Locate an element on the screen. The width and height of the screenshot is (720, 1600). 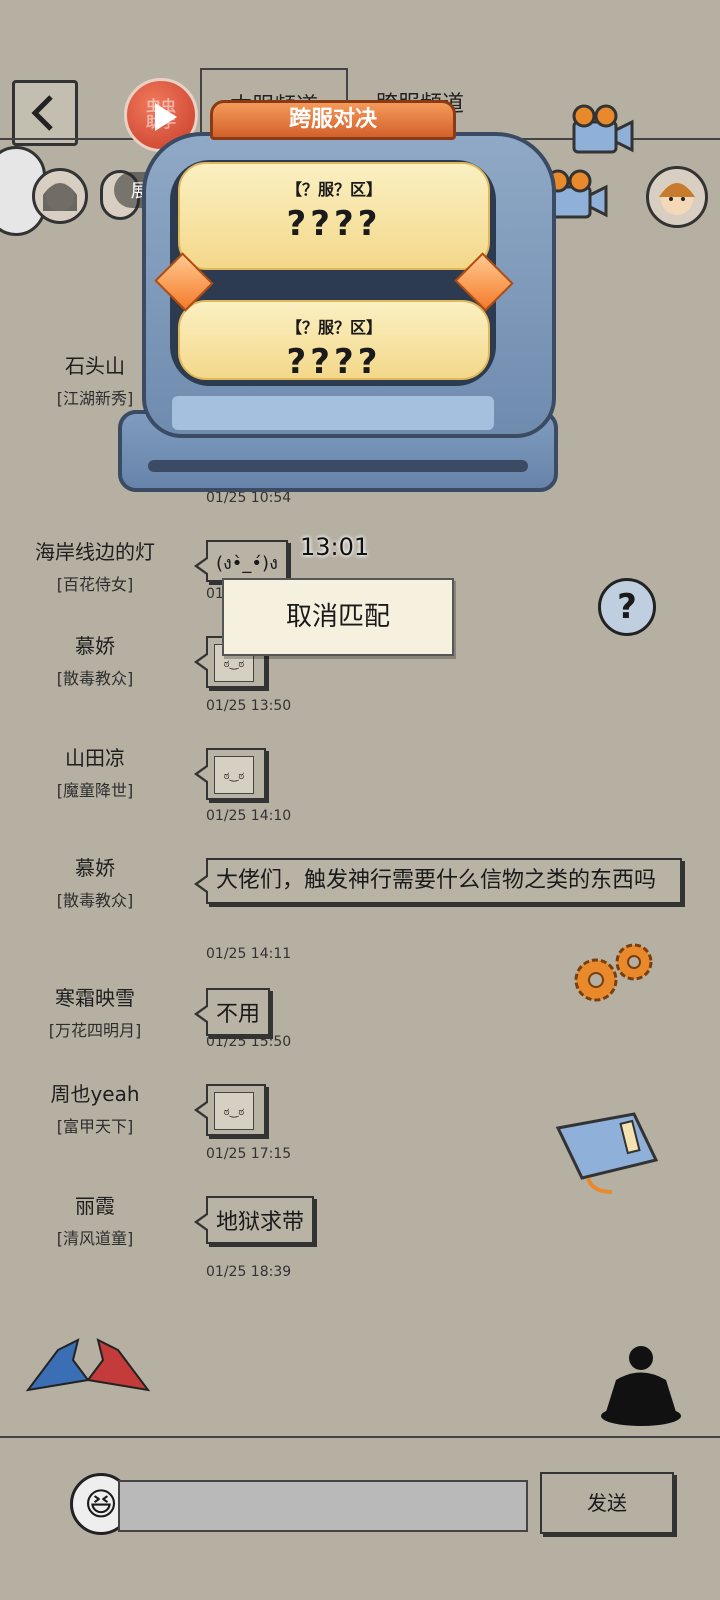
sender-name: 丽霞 is located at coordinates (95, 1206).